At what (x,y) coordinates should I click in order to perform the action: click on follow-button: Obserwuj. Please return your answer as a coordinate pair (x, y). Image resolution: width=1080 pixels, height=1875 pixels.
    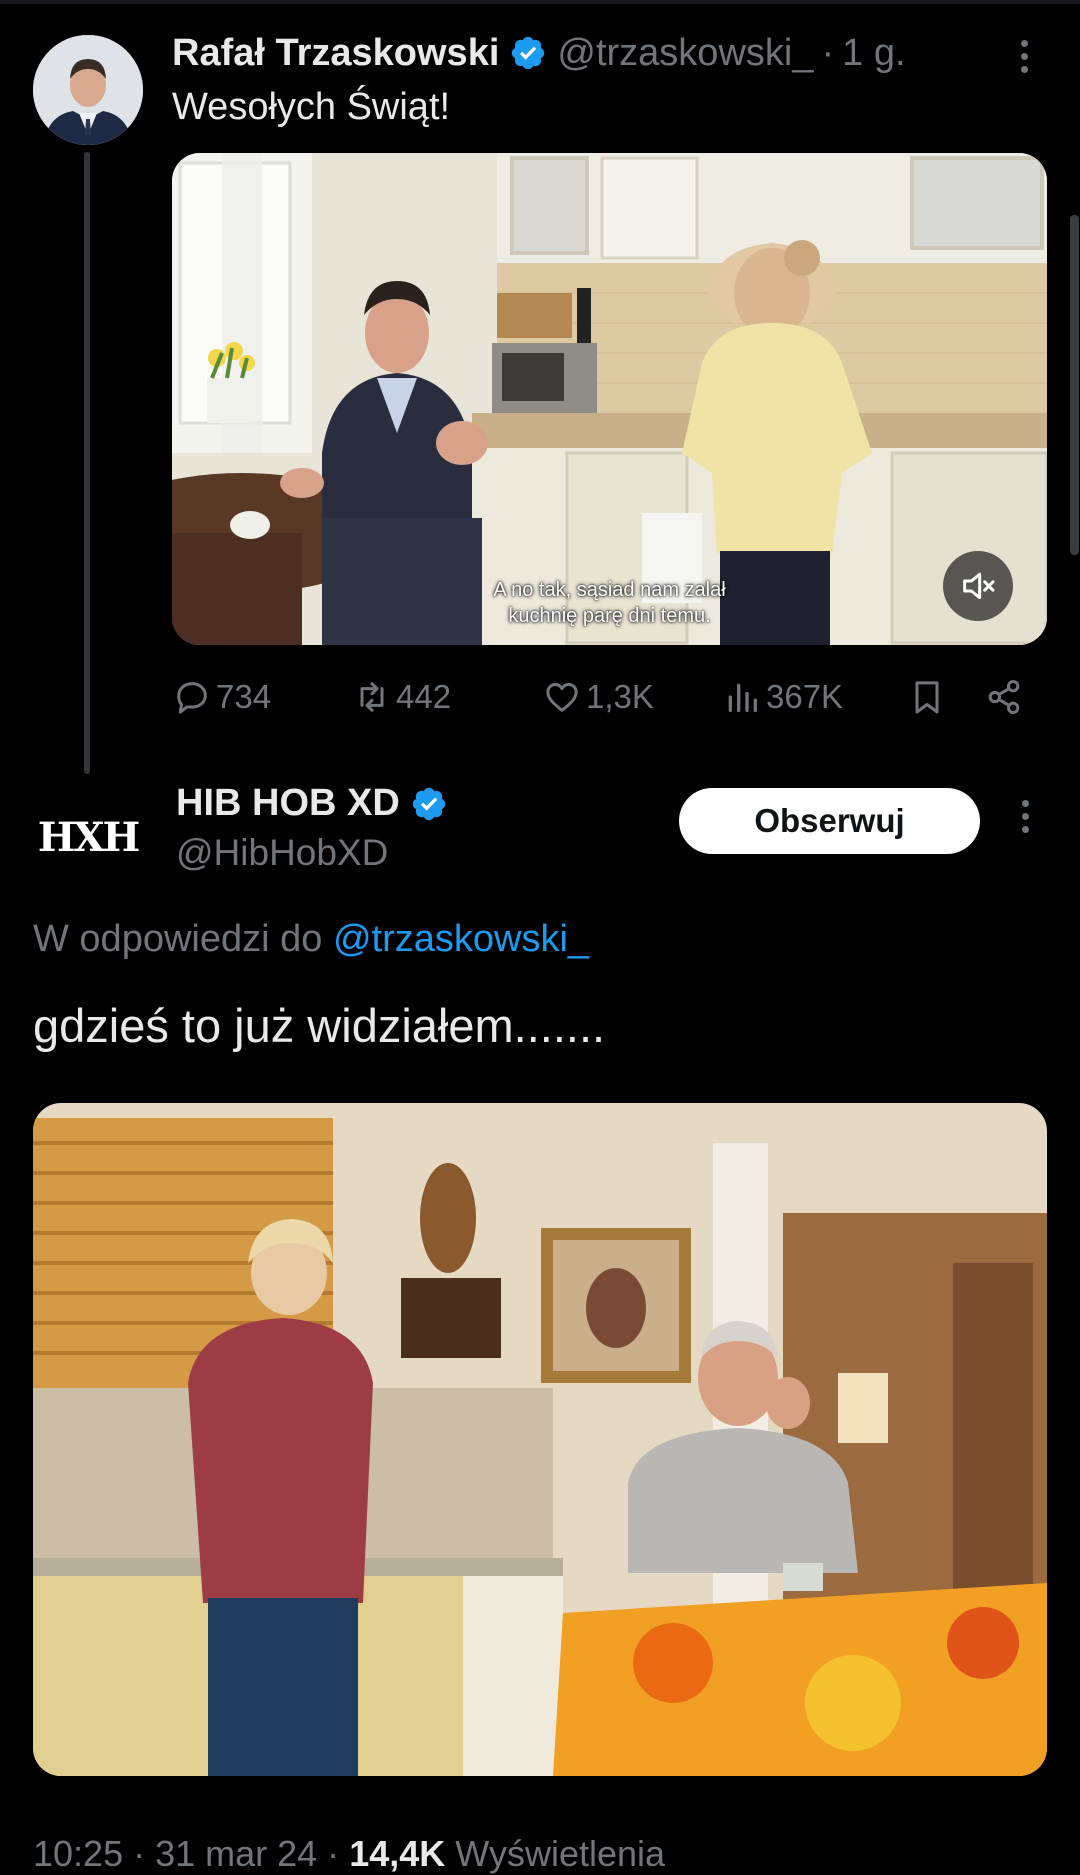
    Looking at the image, I should click on (829, 821).